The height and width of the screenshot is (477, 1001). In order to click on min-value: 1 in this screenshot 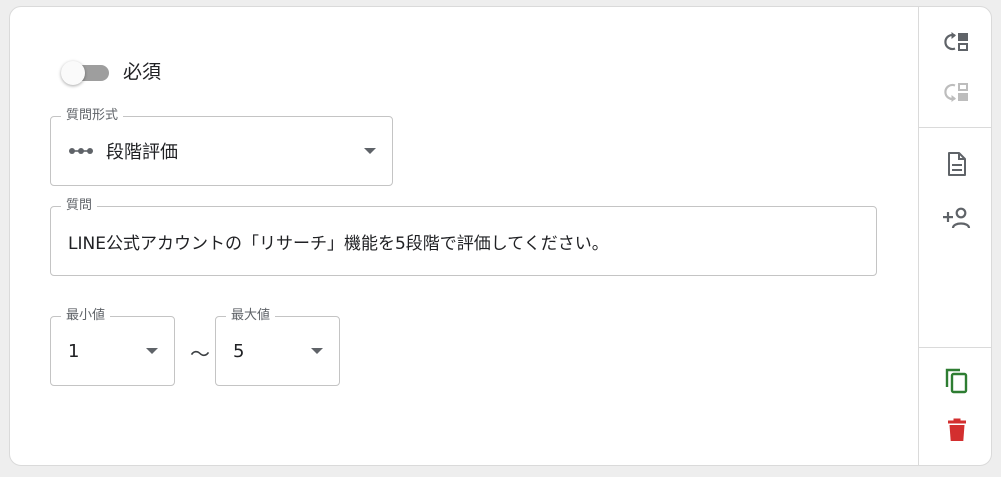, I will do `click(74, 351)`.